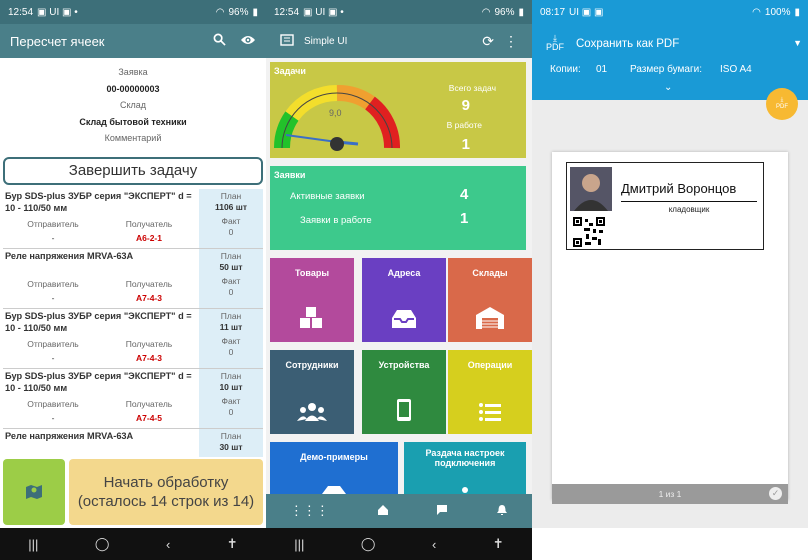 The width and height of the screenshot is (808, 560). I want to click on home-tab-icon, so click(383, 511).